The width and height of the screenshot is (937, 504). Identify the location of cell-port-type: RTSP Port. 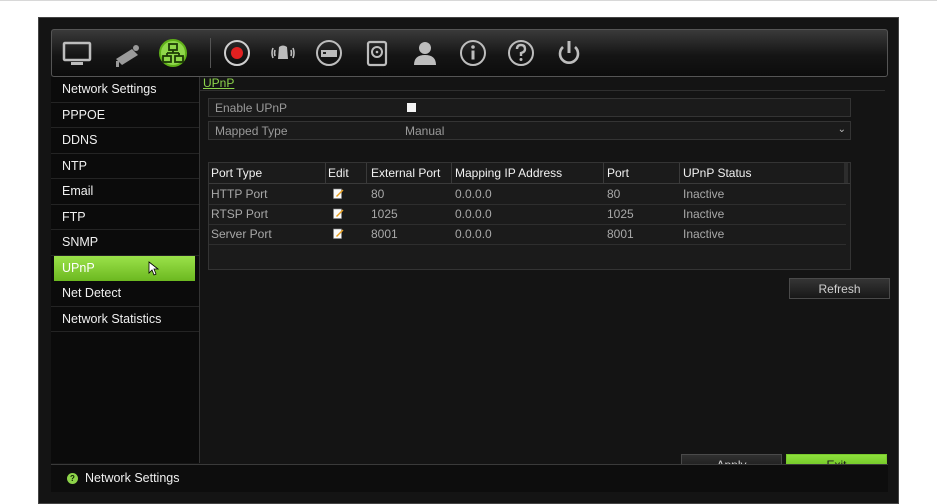
(239, 214).